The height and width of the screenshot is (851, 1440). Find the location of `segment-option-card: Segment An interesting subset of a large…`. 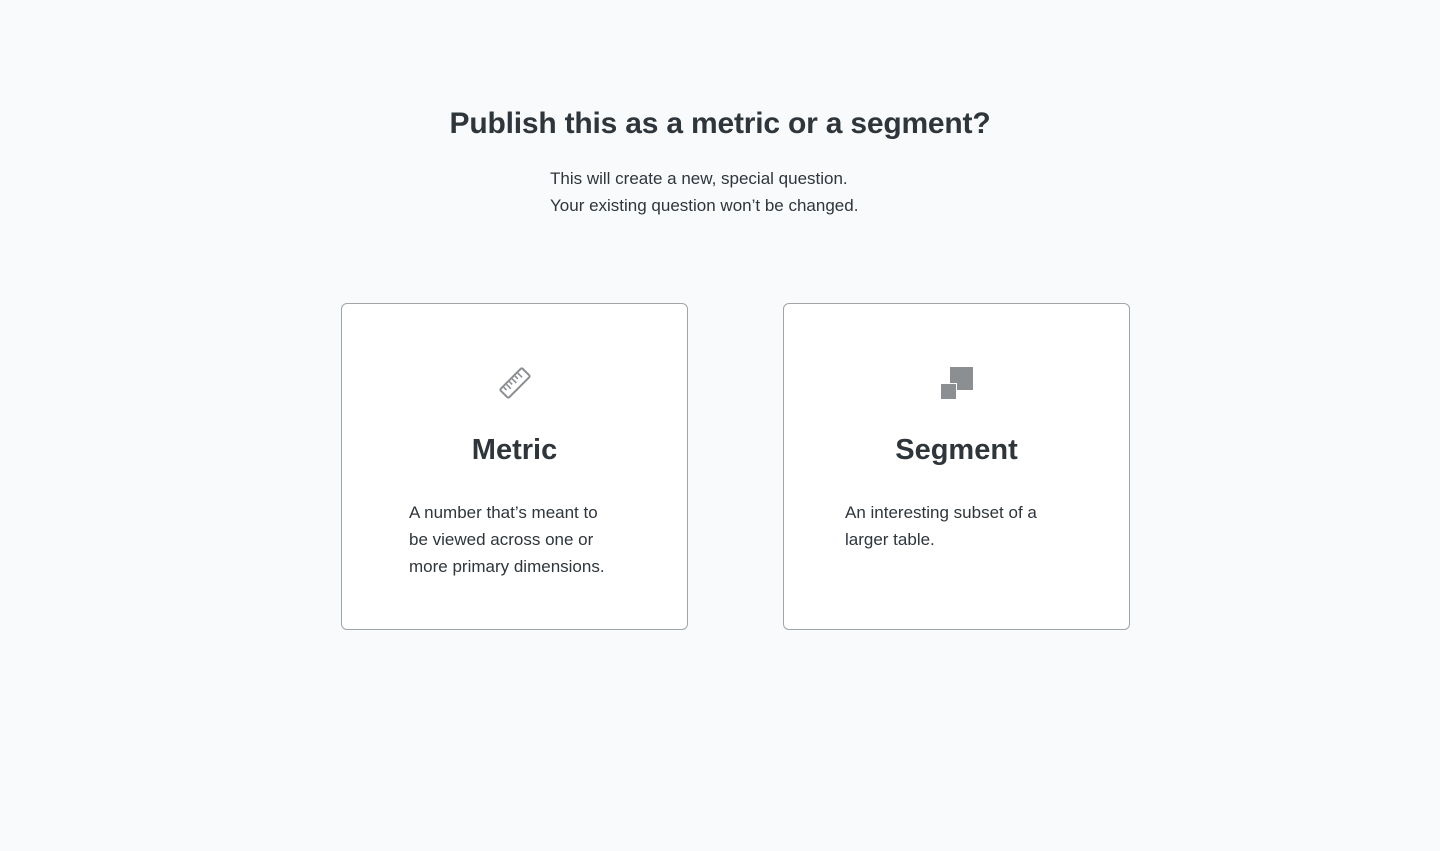

segment-option-card: Segment An interesting subset of a large… is located at coordinates (956, 466).